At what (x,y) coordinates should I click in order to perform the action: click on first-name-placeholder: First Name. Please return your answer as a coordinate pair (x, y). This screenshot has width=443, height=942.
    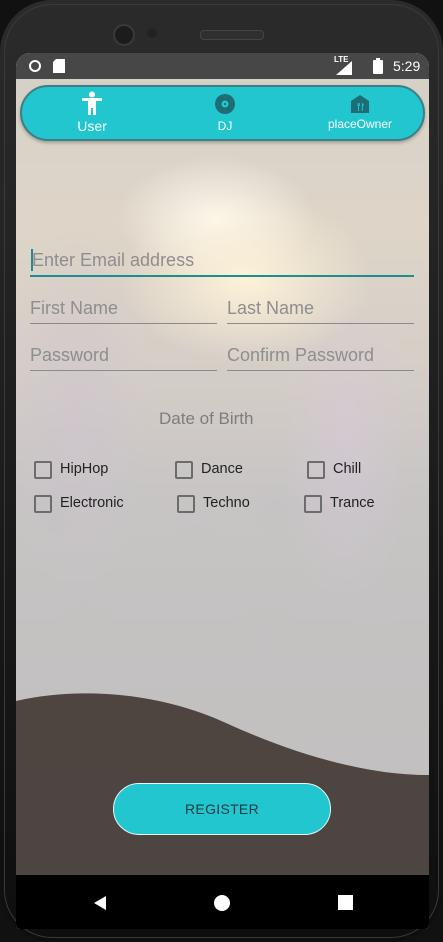
    Looking at the image, I should click on (74, 308).